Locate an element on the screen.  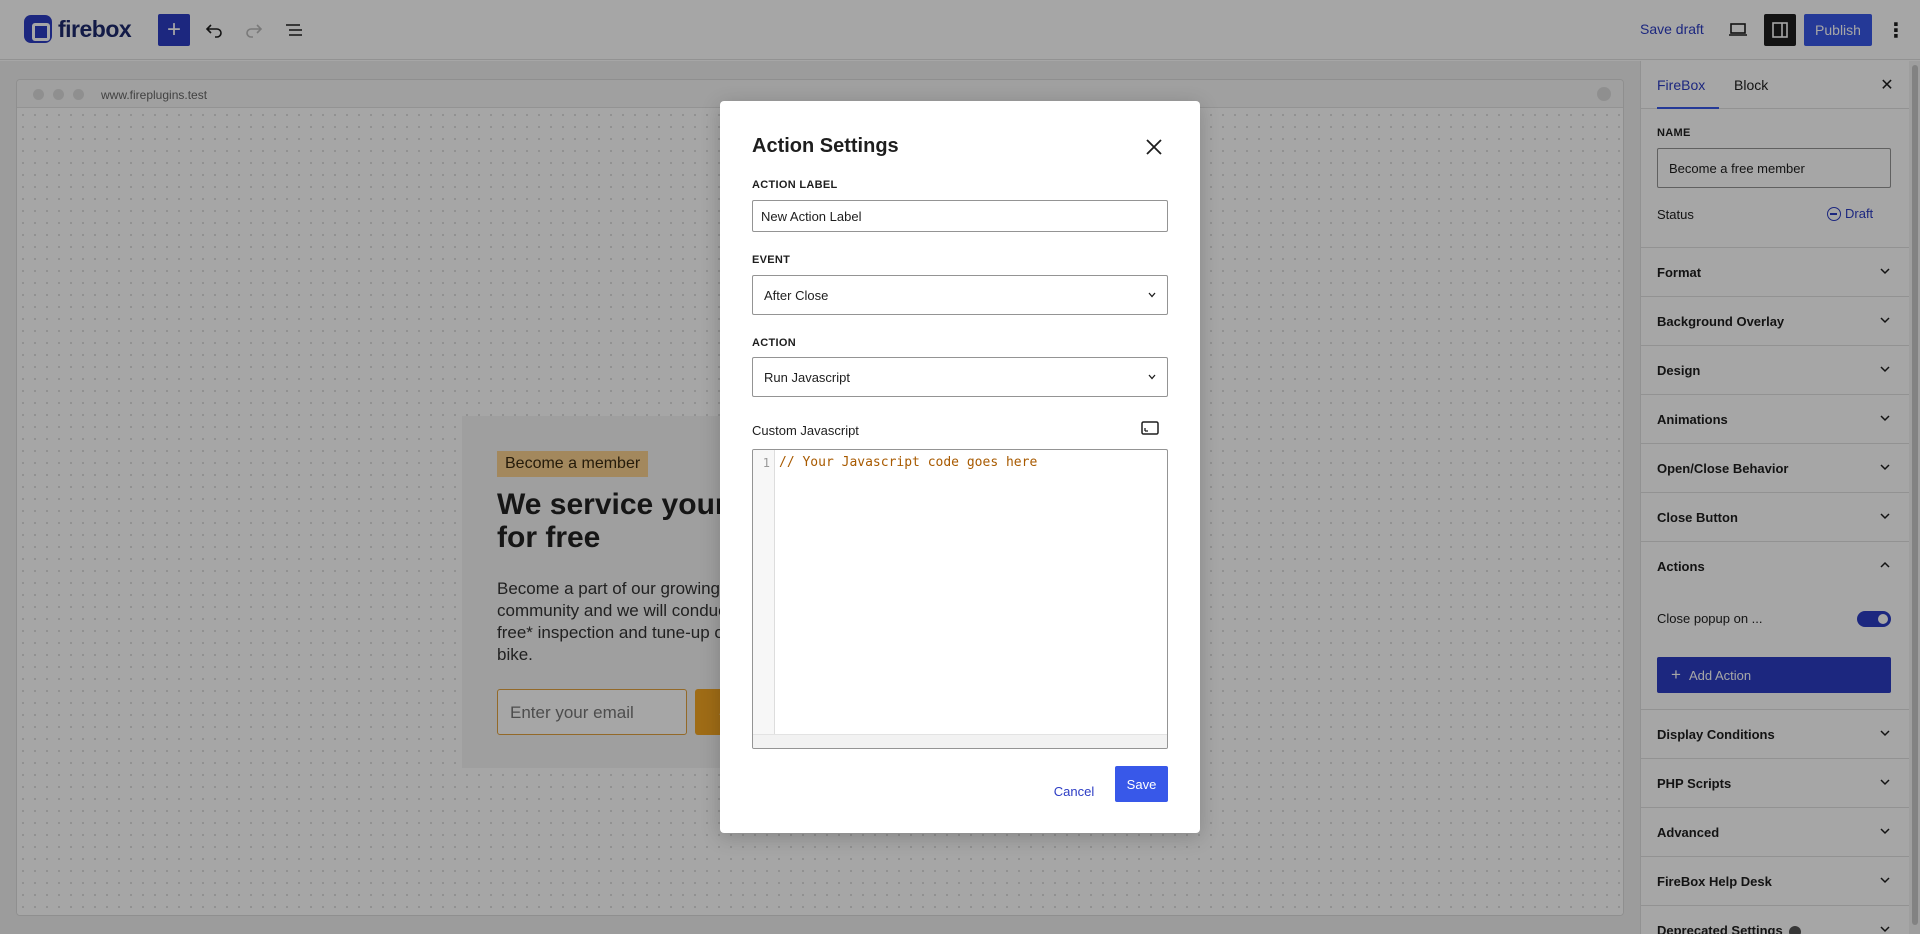
editor-scrollbar is located at coordinates (960, 741).